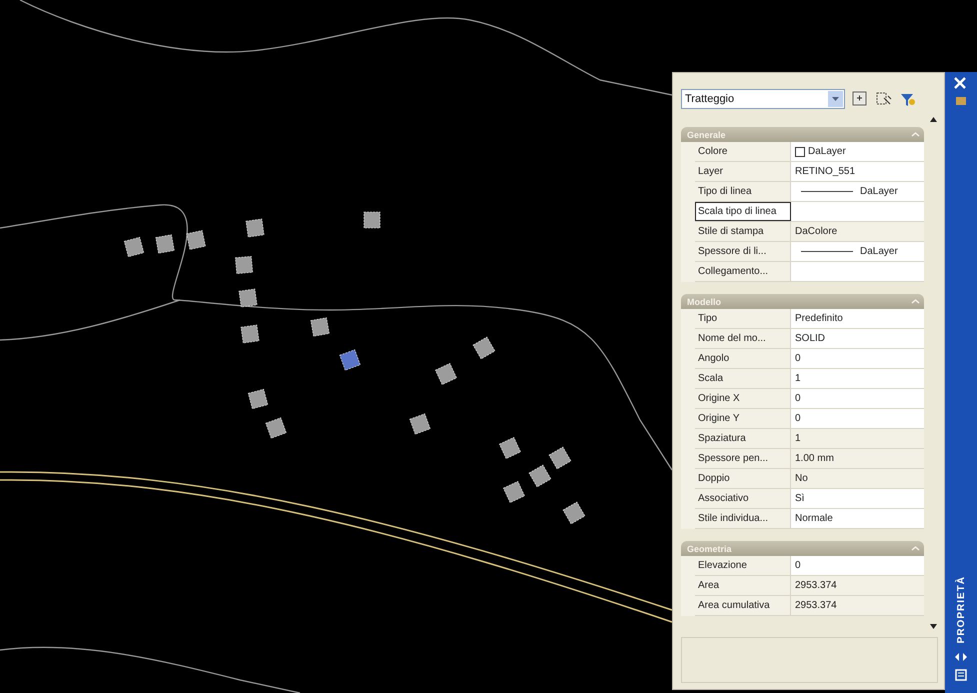 The image size is (977, 693). What do you see at coordinates (810, 338) in the screenshot?
I see `property-value: SOLID` at bounding box center [810, 338].